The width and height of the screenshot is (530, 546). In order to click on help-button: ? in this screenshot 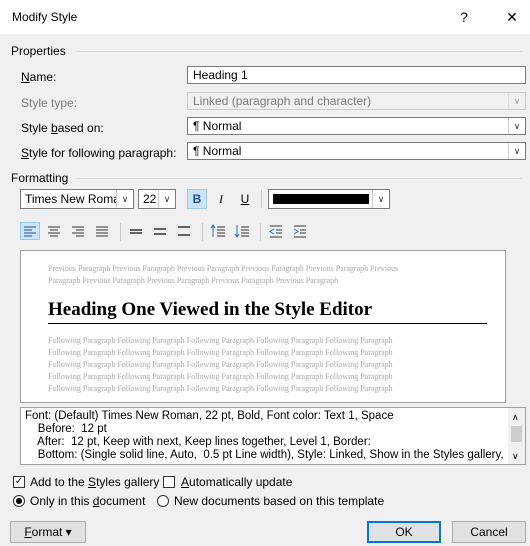, I will do `click(464, 17)`.